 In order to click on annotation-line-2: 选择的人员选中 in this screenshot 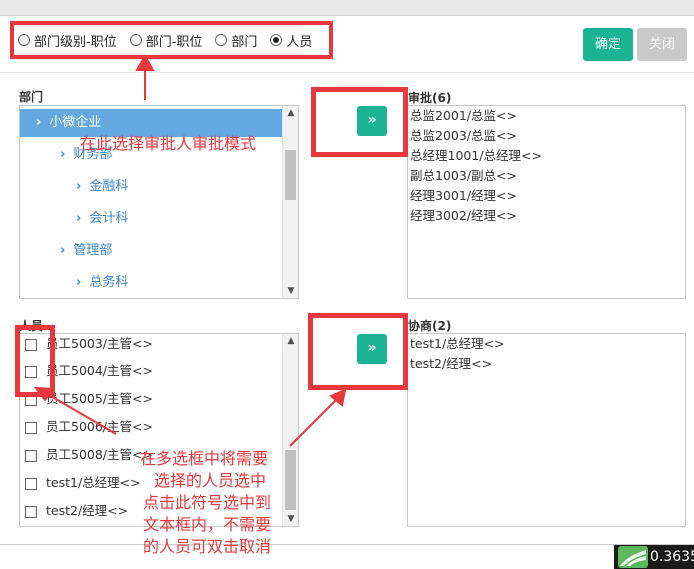, I will do `click(210, 480)`.